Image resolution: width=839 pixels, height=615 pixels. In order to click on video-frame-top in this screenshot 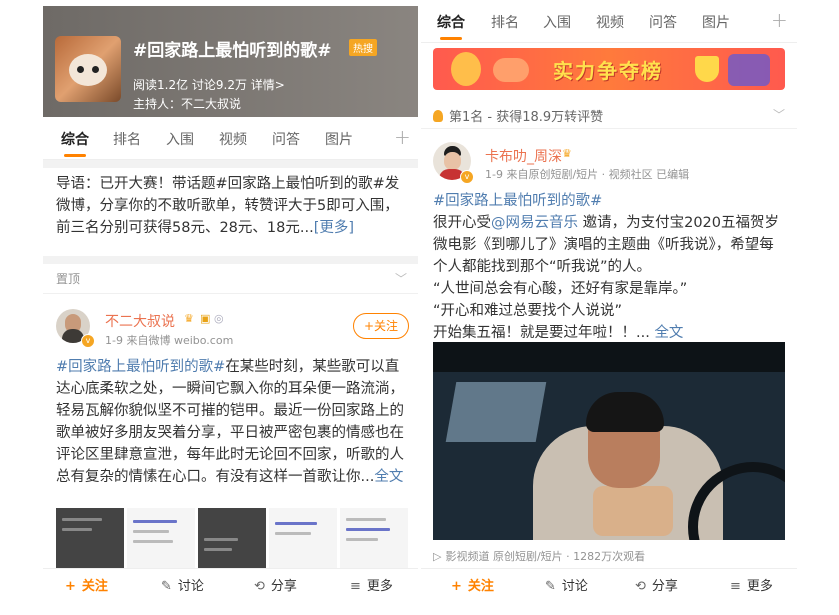, I will do `click(609, 357)`.